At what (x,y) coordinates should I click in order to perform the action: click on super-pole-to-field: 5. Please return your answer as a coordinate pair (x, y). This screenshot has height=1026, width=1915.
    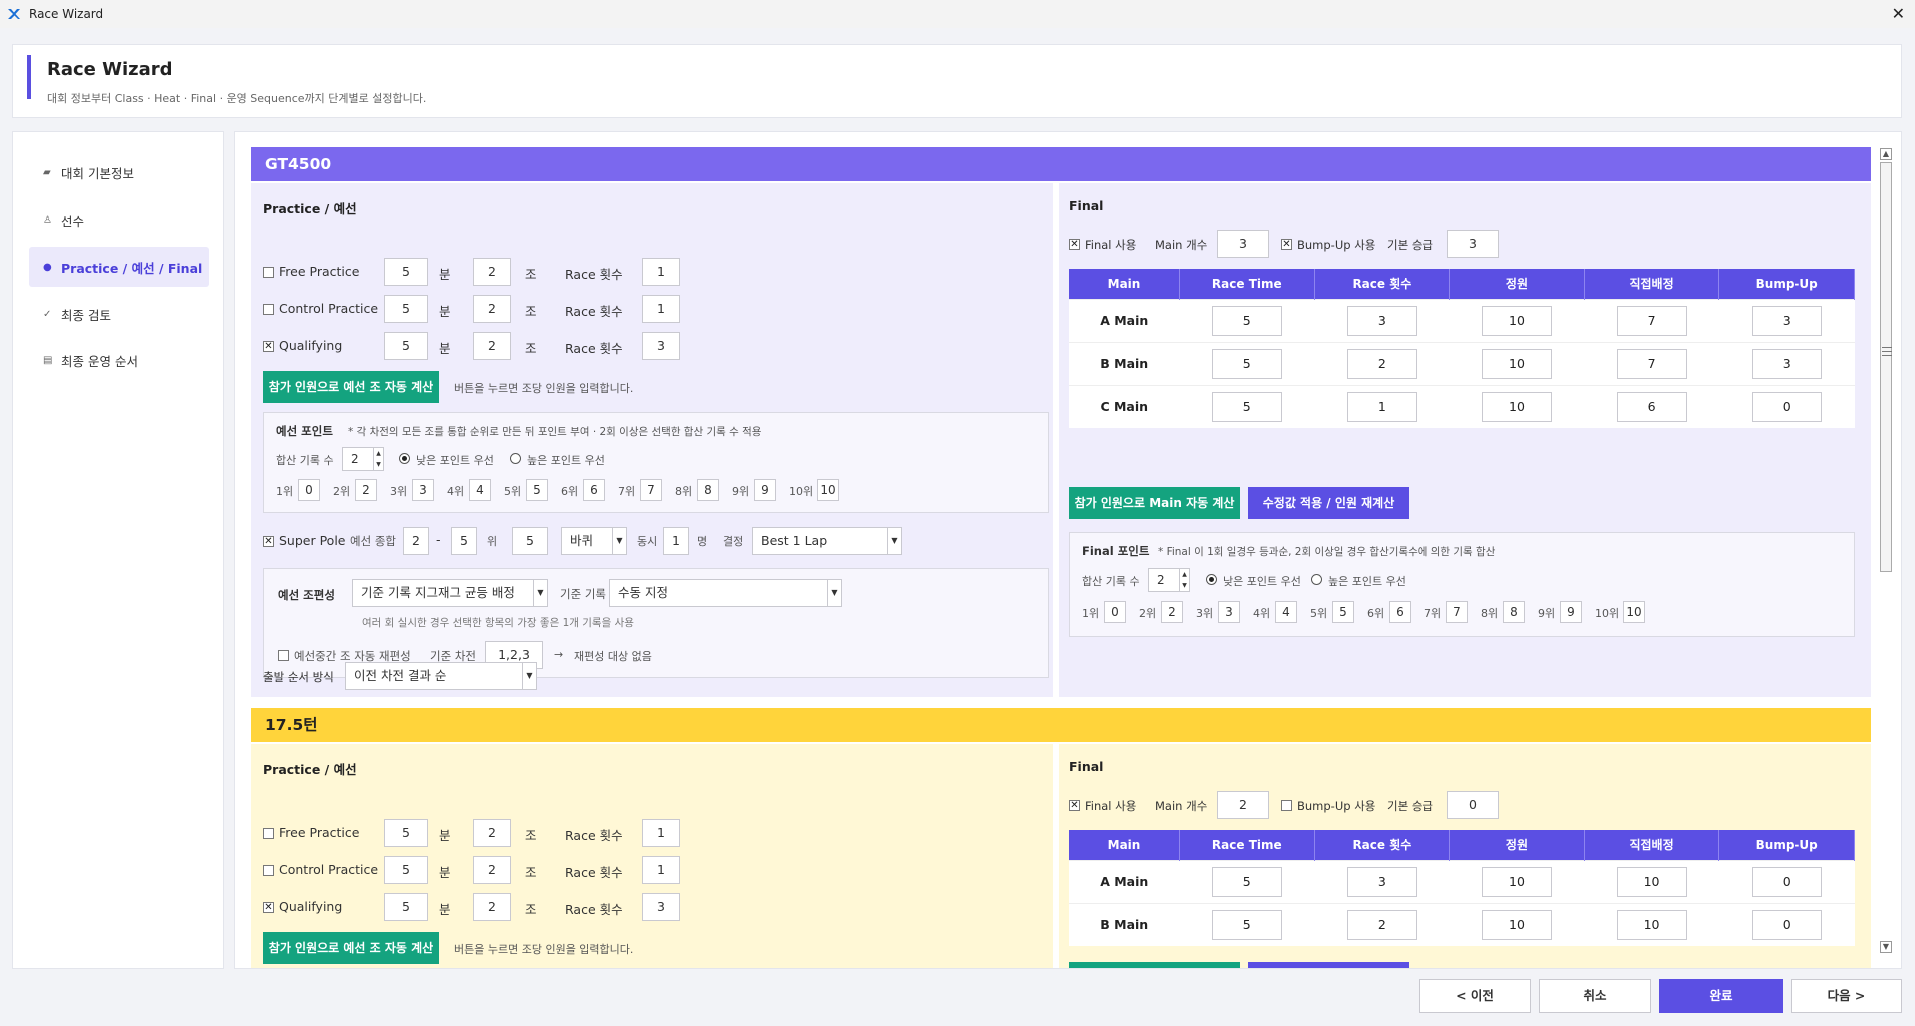
    Looking at the image, I should click on (464, 541).